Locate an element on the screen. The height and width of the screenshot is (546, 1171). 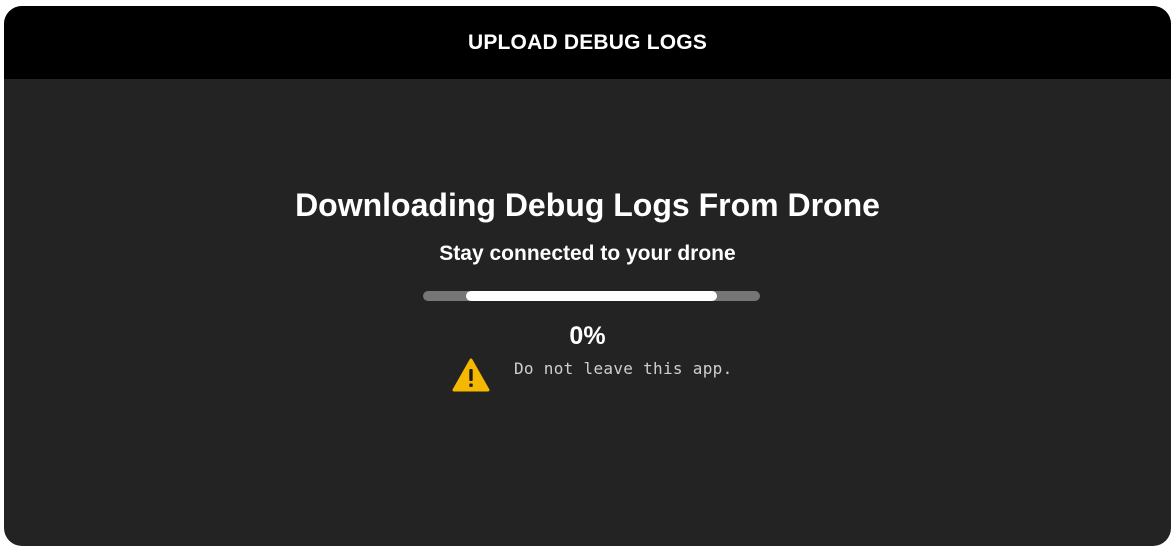
progress-percent: 0% is located at coordinates (587, 336).